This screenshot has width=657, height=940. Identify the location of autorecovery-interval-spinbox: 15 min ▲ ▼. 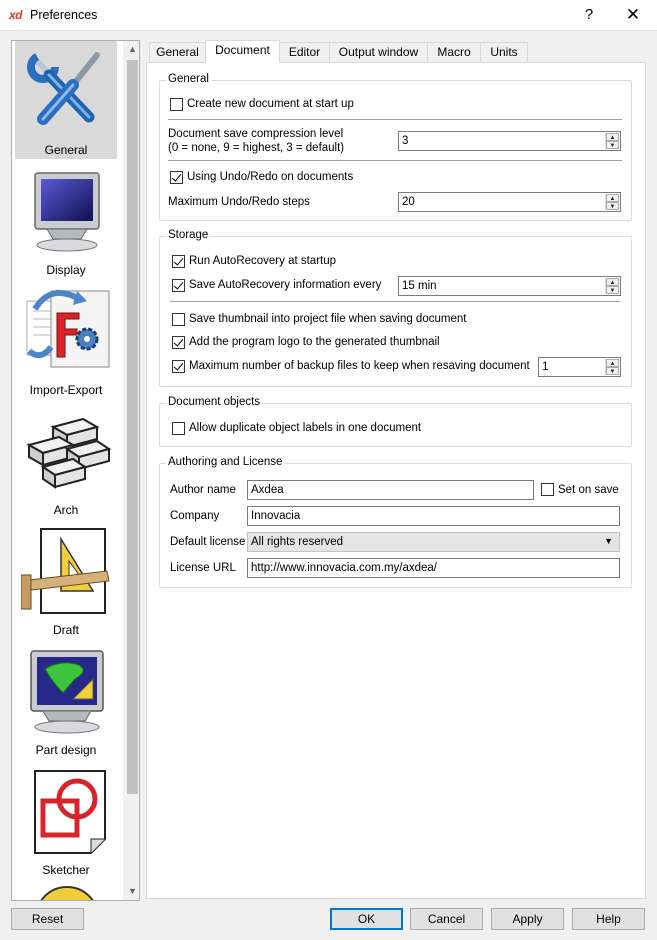
(509, 286).